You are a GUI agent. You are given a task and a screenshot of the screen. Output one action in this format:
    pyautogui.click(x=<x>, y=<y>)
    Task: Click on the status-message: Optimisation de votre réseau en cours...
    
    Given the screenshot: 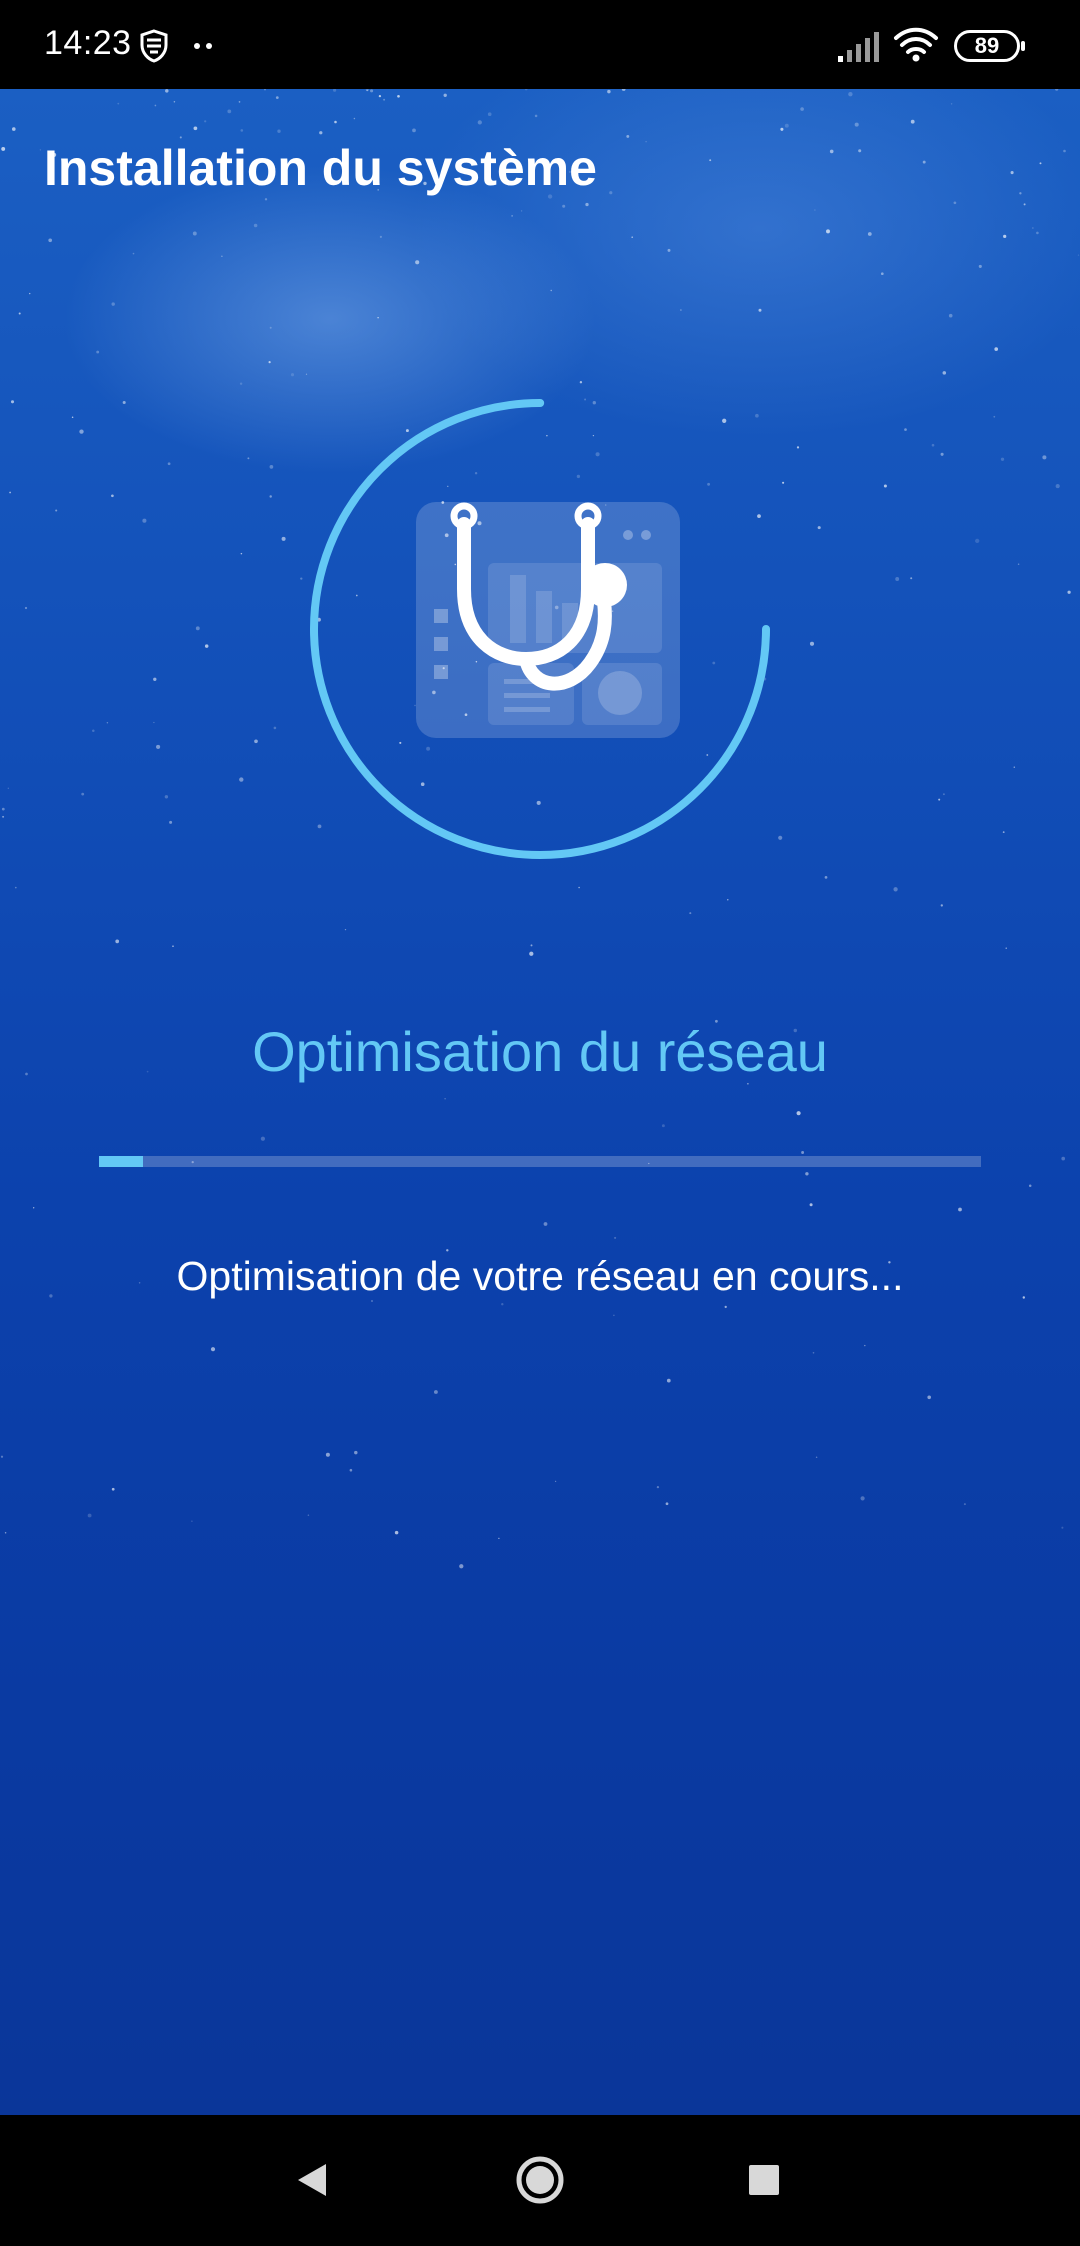 What is the action you would take?
    pyautogui.click(x=540, y=1276)
    